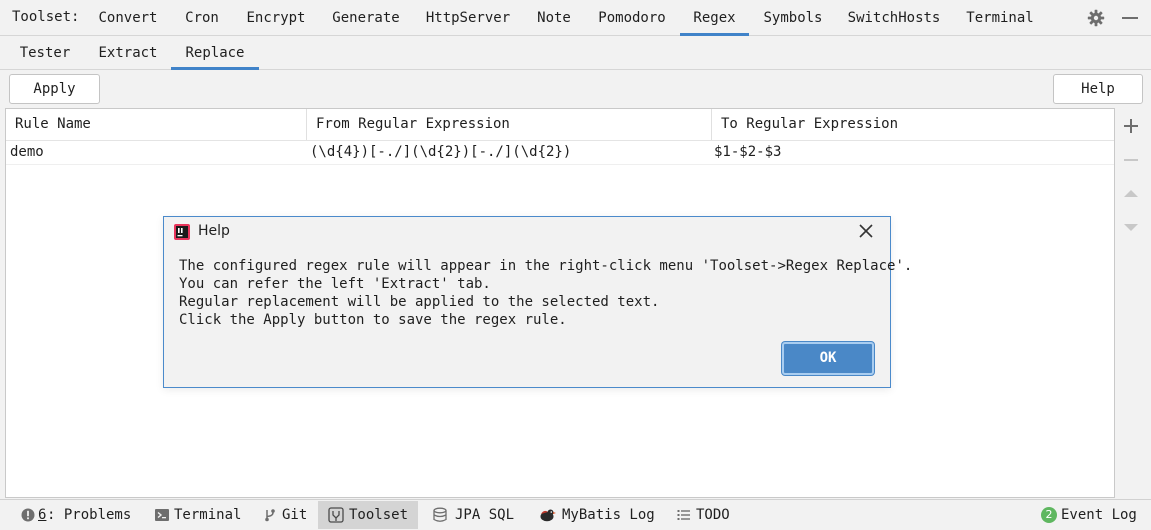  Describe the element at coordinates (468, 18) in the screenshot. I see `tab-httpserver: HttpServer` at that location.